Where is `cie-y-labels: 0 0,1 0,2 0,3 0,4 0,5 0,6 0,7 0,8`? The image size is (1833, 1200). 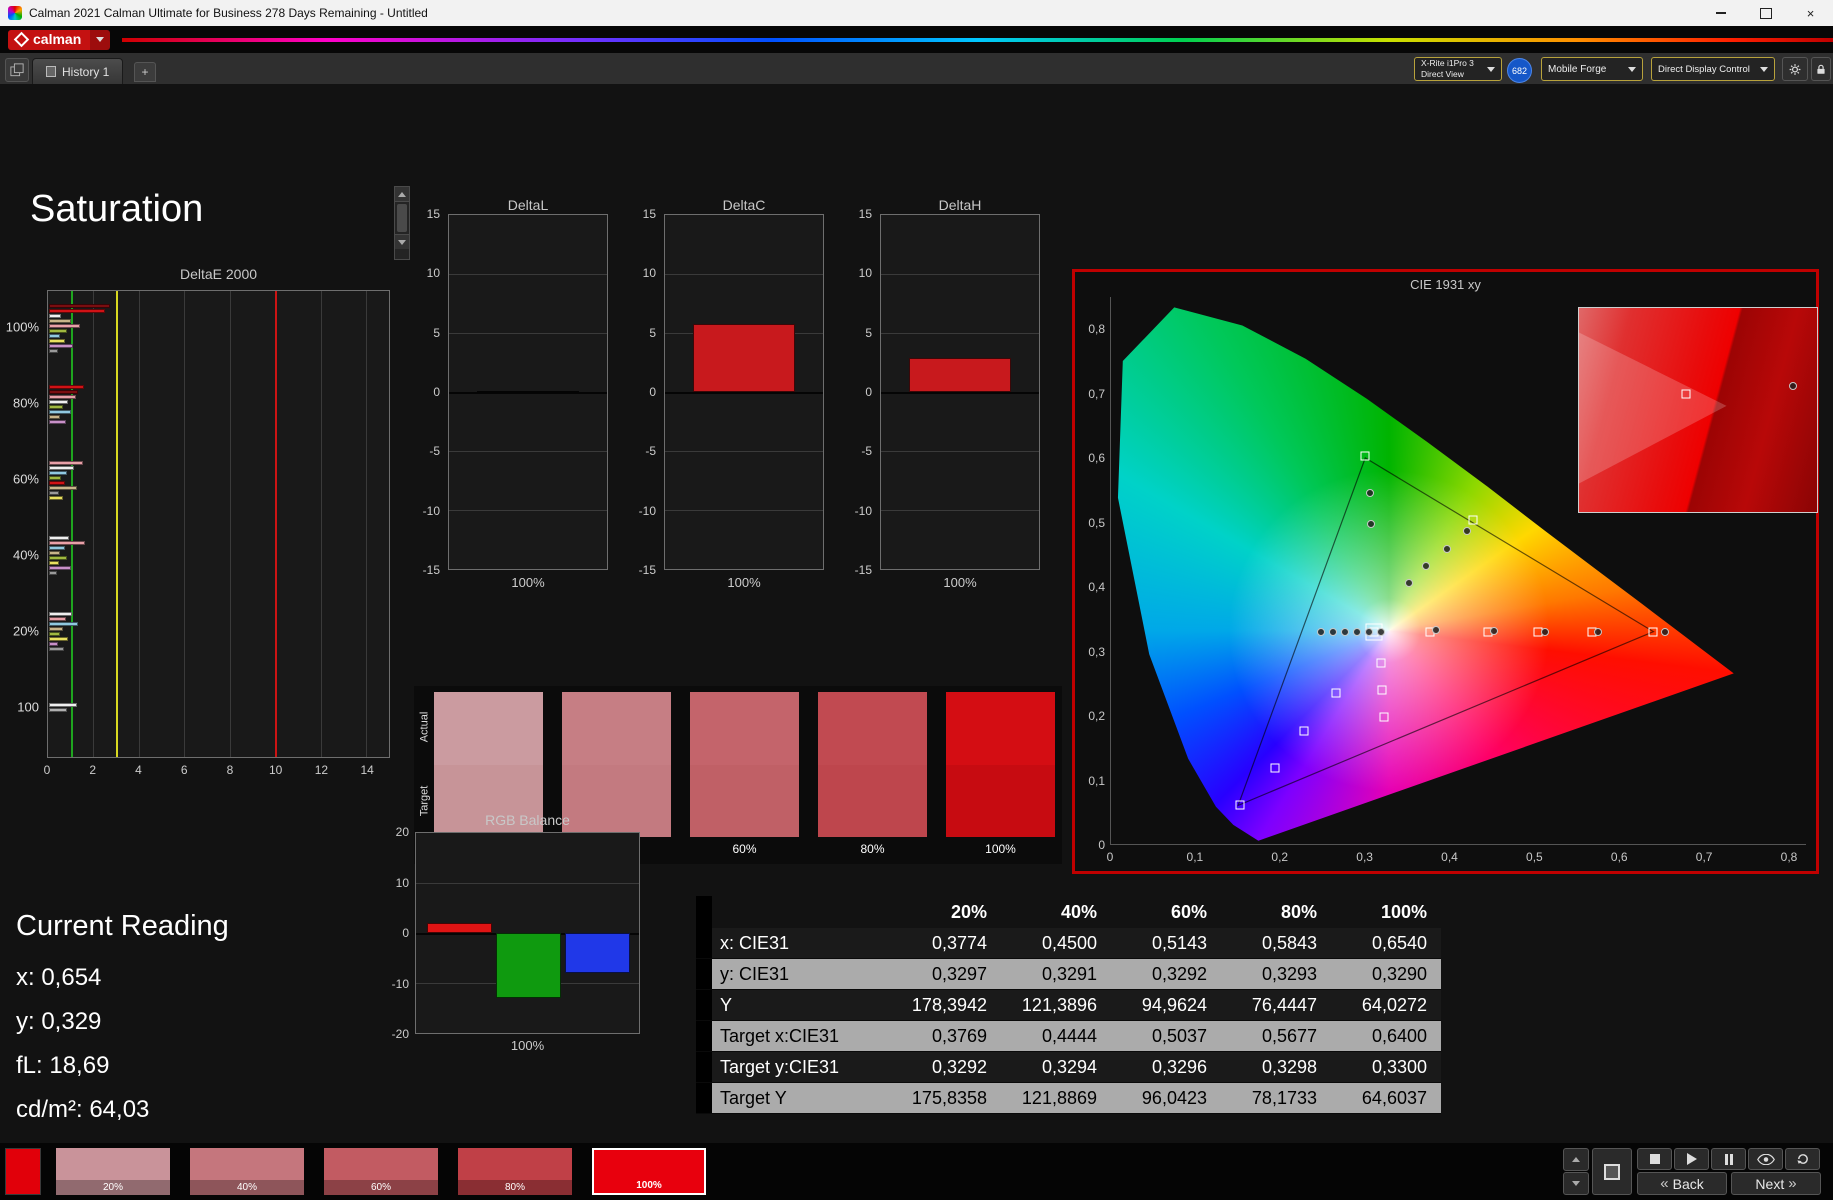 cie-y-labels: 0 0,1 0,2 0,3 0,4 0,5 0,6 0,7 0,8 is located at coordinates (1091, 574).